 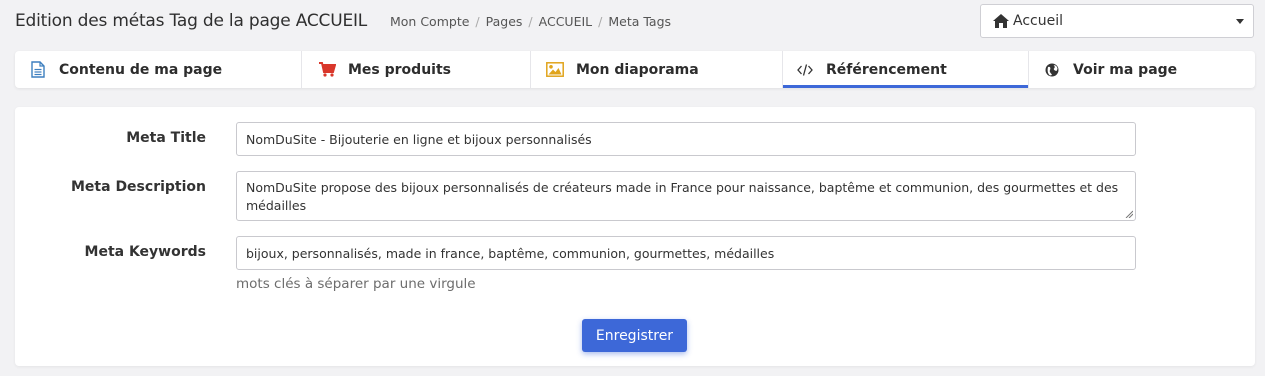 I want to click on home-icon, so click(x=1001, y=21).